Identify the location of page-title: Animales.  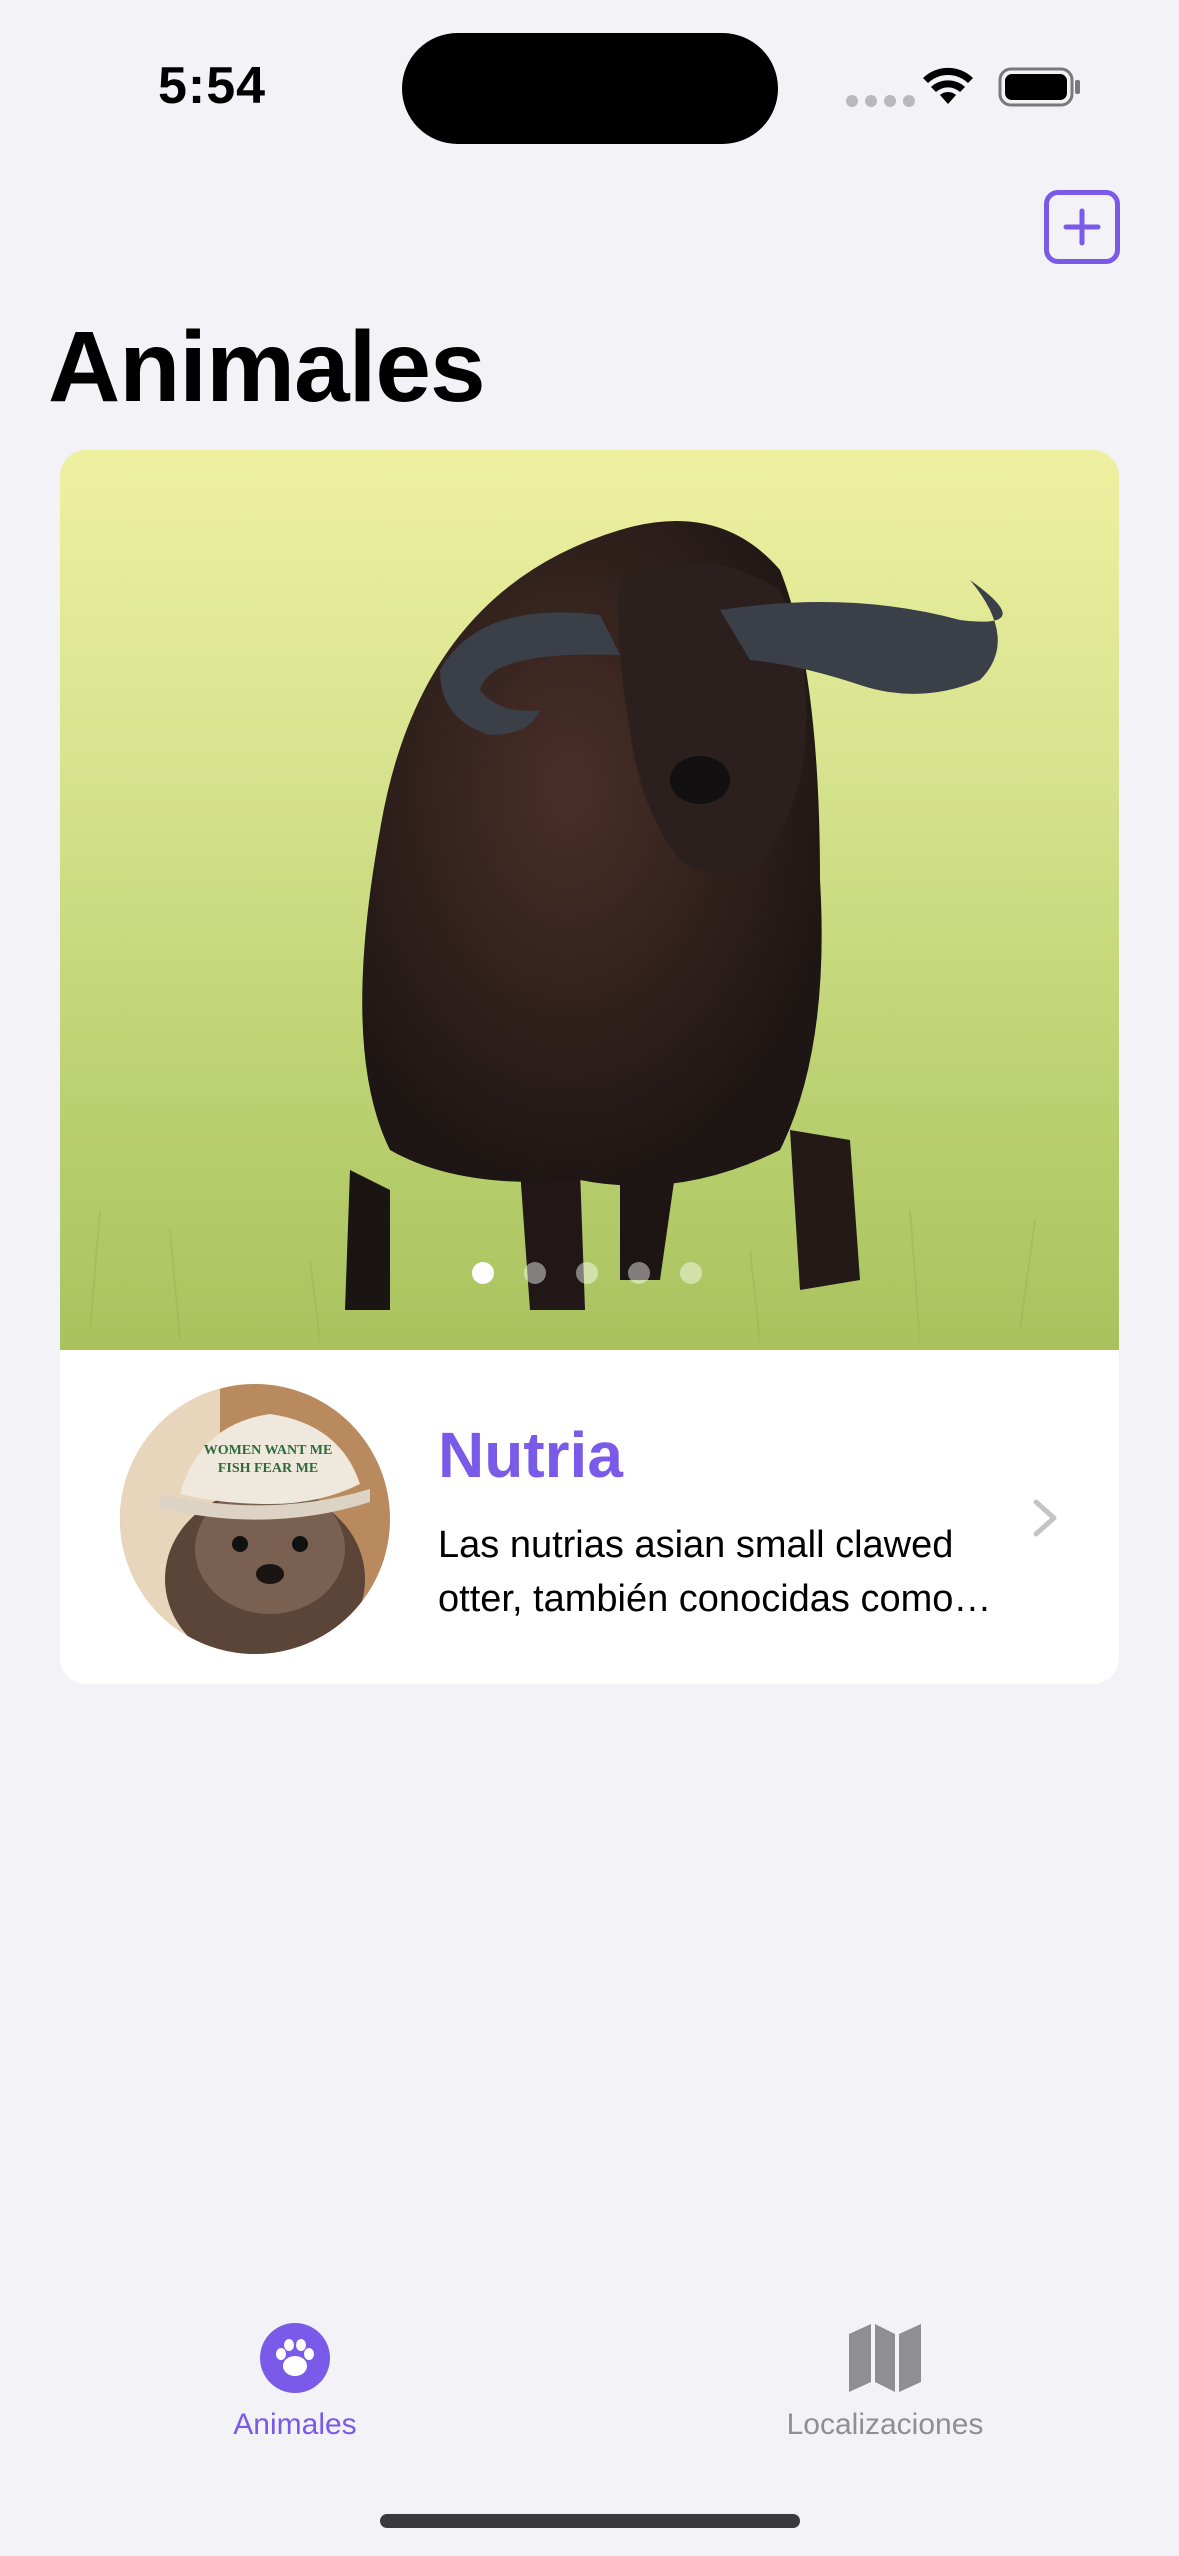
(267, 367).